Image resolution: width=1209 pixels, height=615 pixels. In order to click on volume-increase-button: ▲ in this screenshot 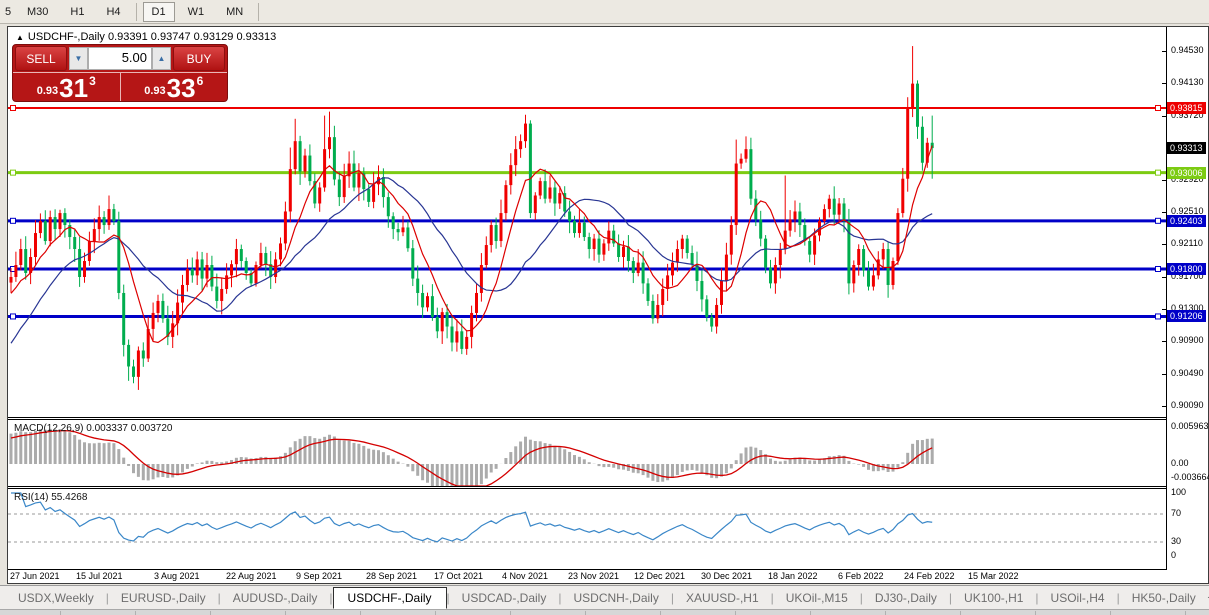, I will do `click(161, 58)`.